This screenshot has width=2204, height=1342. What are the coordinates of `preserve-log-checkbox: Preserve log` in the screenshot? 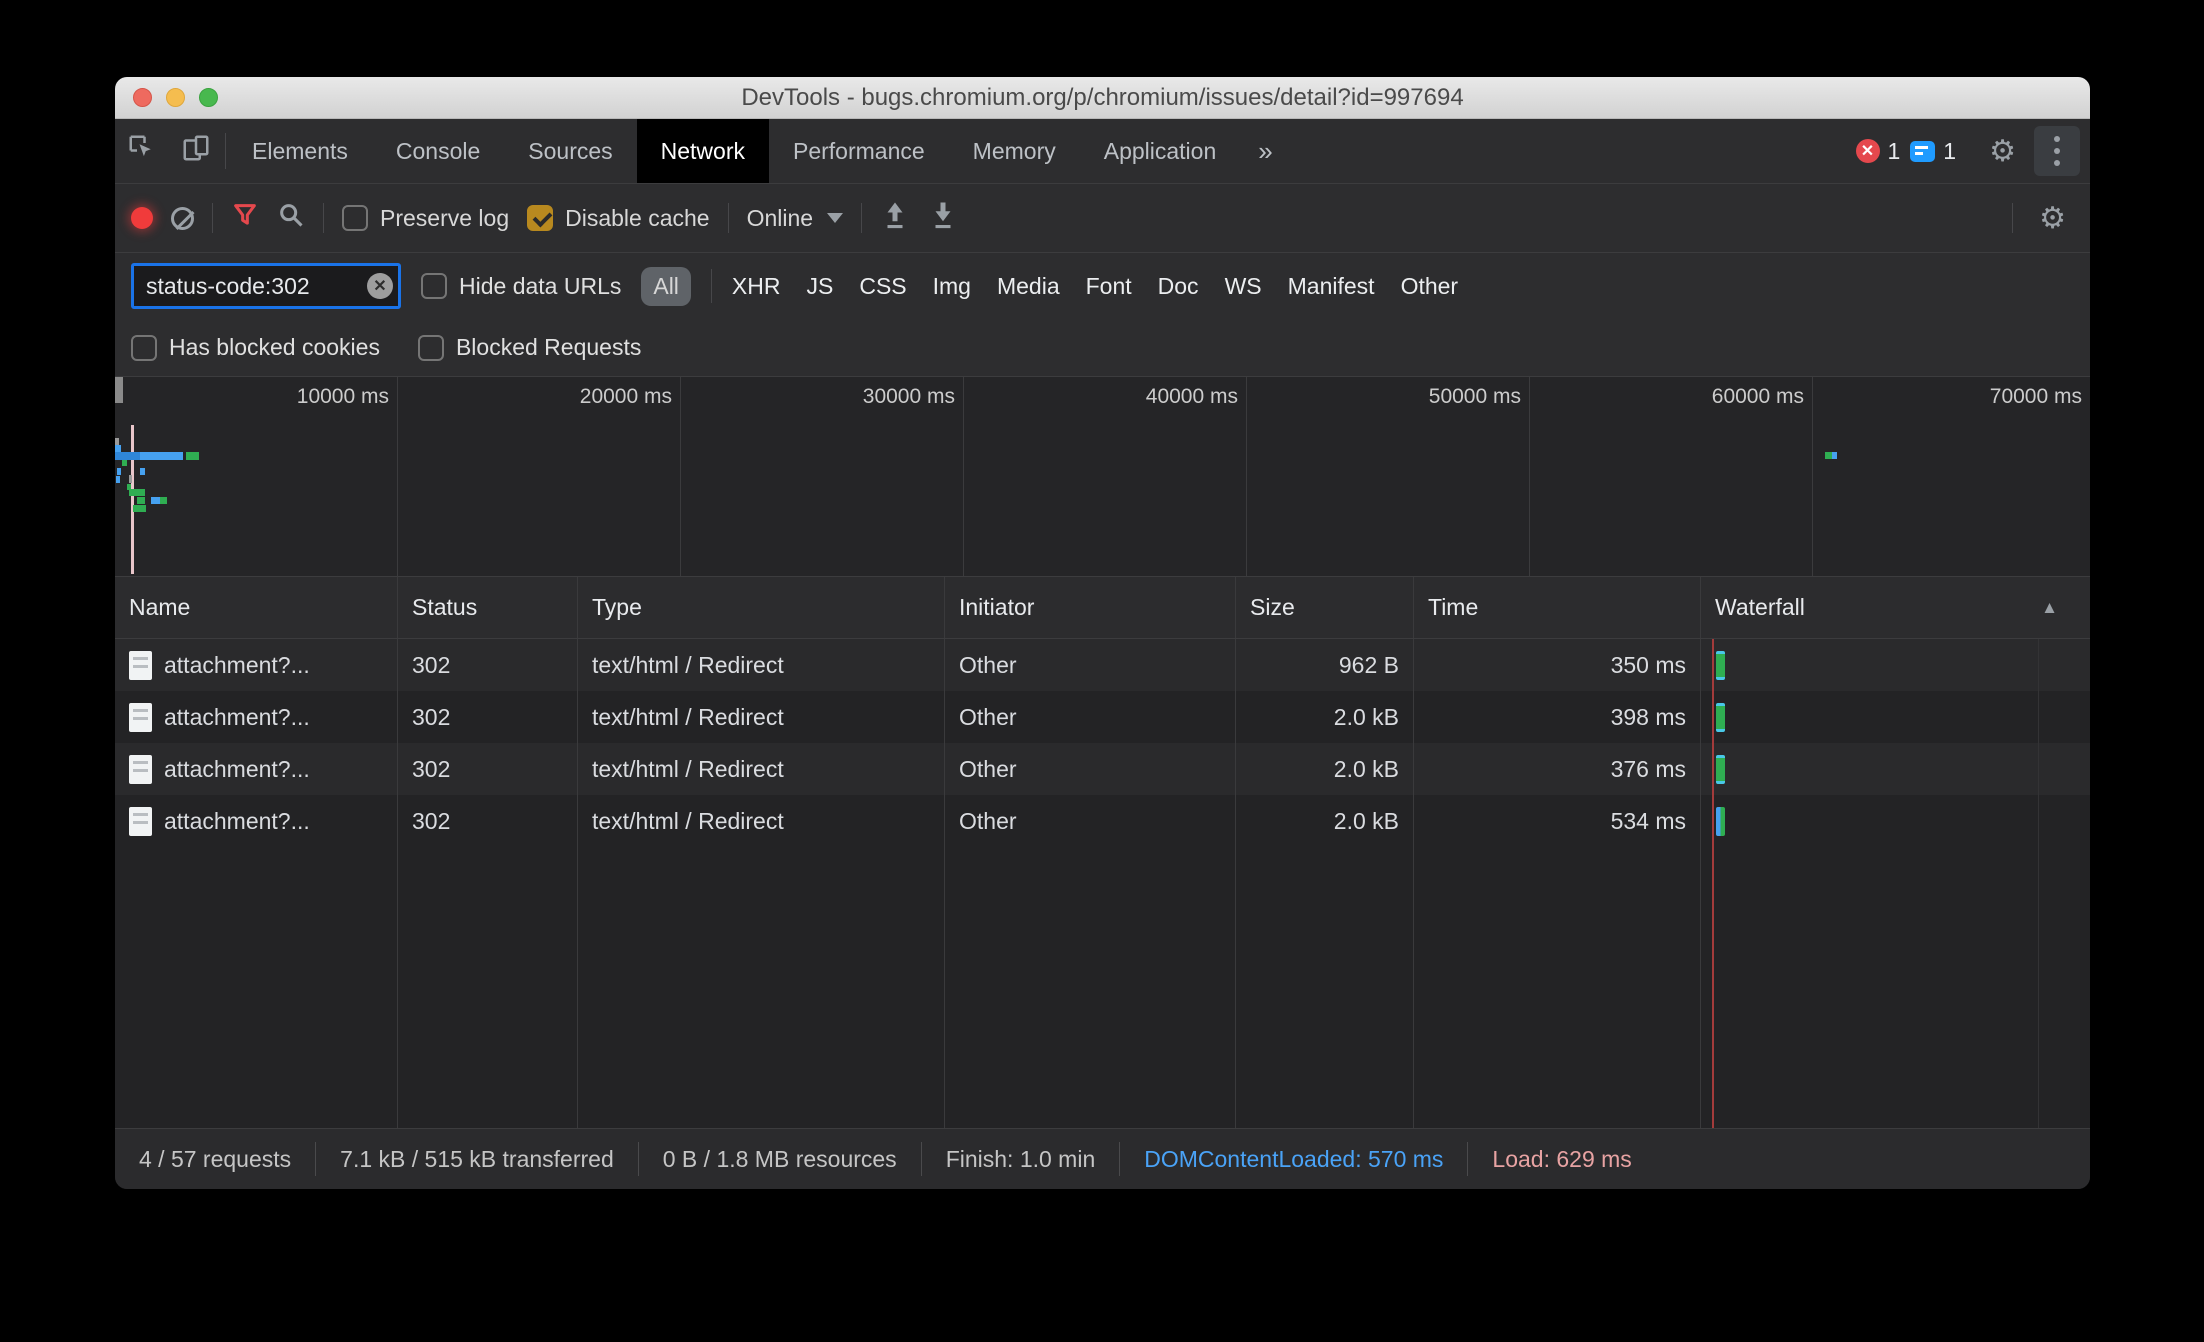 It's located at (425, 218).